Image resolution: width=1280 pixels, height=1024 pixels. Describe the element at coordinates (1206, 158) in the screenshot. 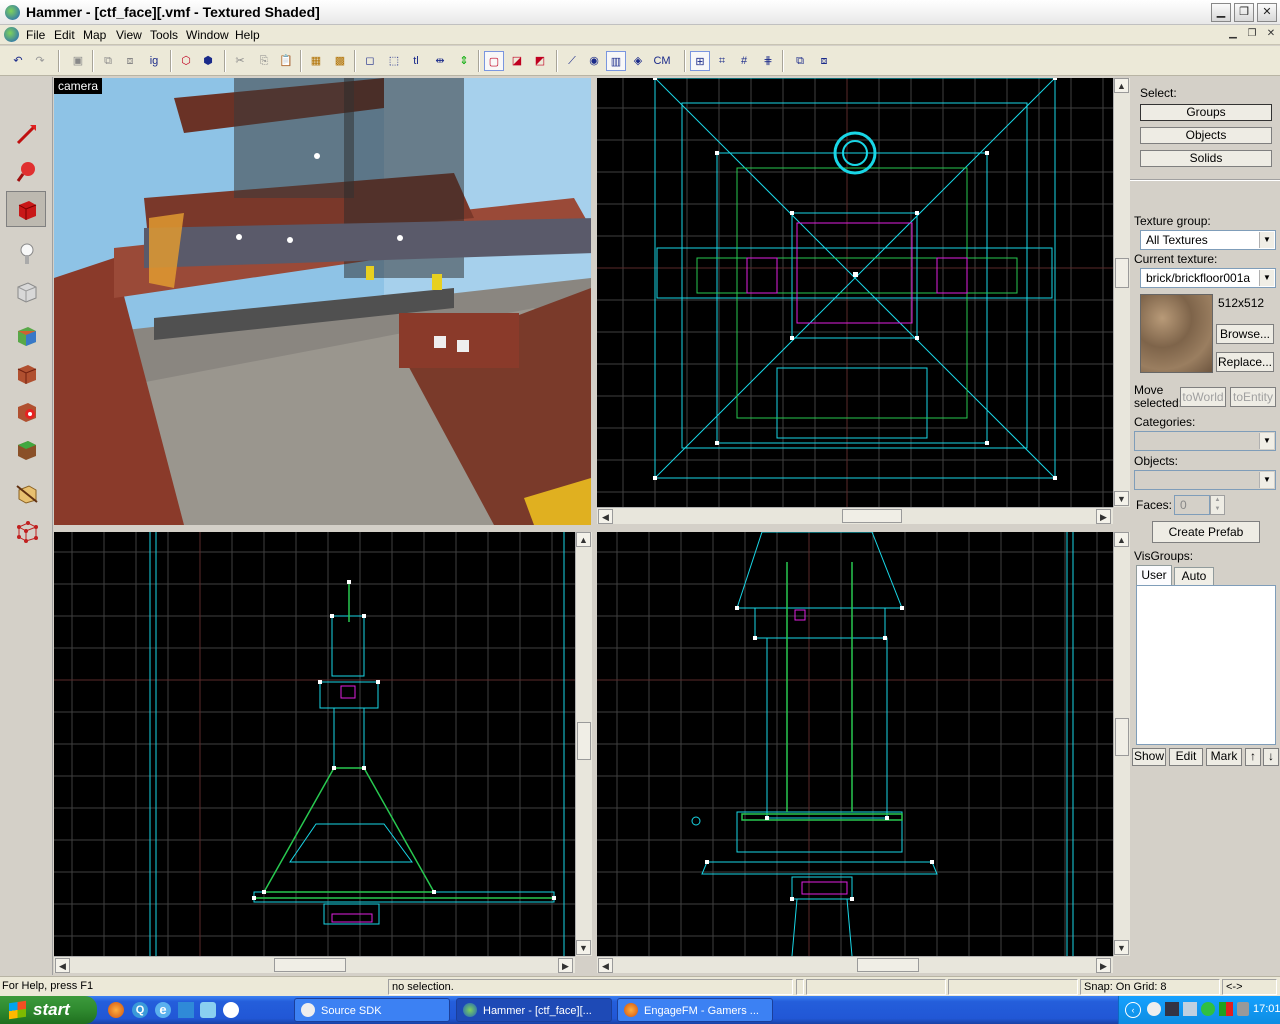

I see `select-solids-button: Solids` at that location.